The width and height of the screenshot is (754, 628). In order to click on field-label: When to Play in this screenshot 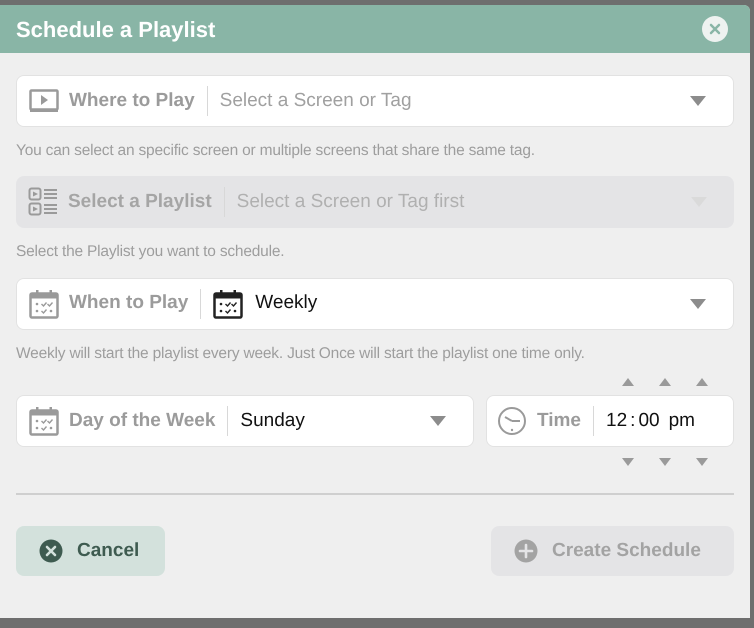, I will do `click(128, 303)`.